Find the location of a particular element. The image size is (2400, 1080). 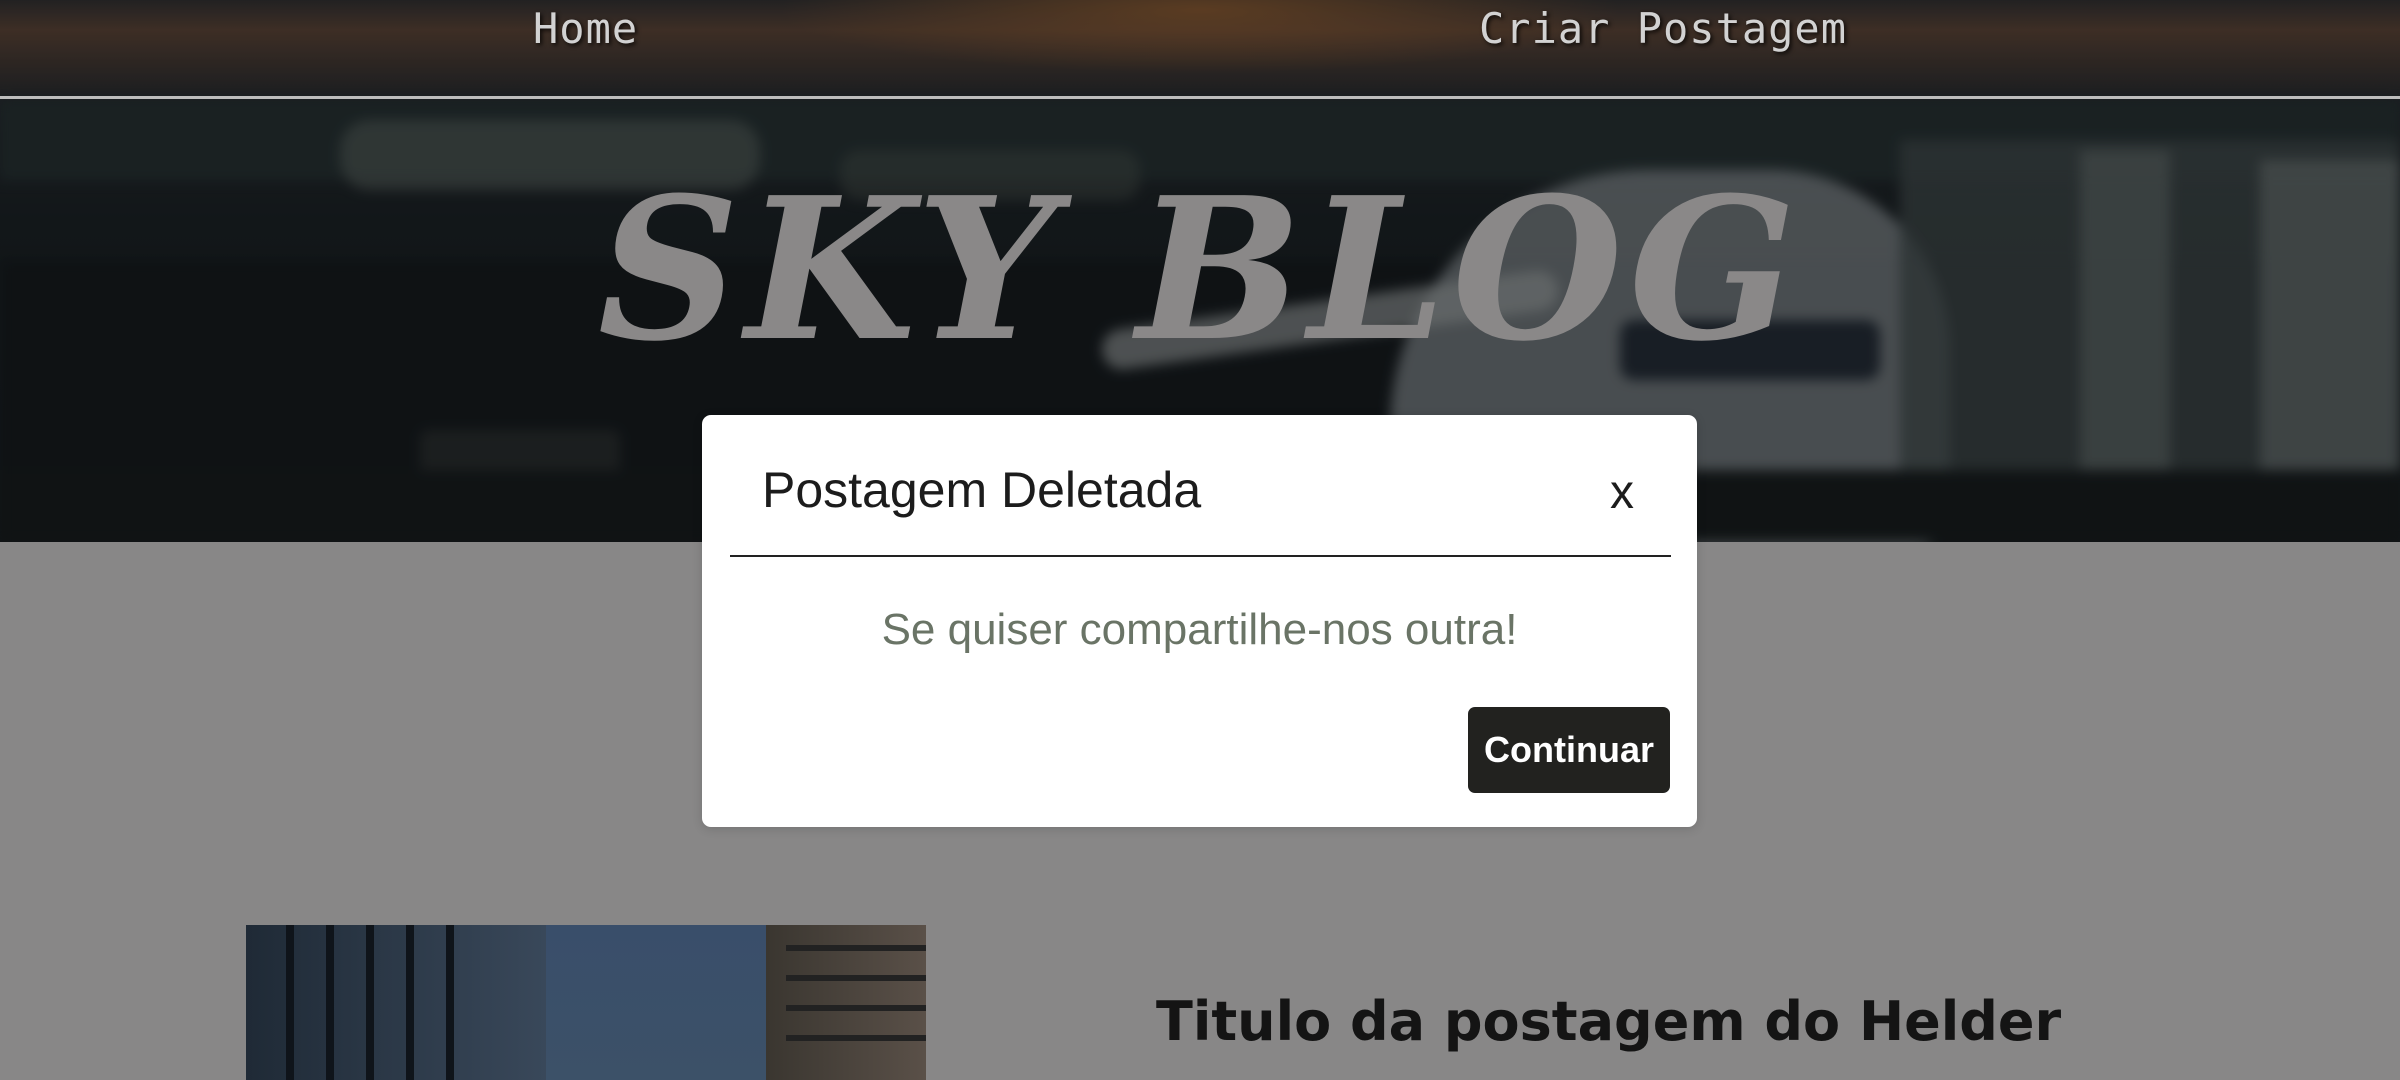

top-navigation: Home Criar Postagem is located at coordinates (1200, 49).